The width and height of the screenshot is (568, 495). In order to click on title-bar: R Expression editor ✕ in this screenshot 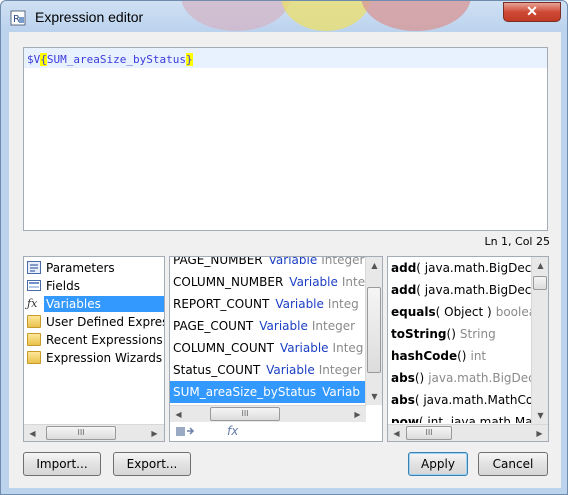, I will do `click(284, 17)`.